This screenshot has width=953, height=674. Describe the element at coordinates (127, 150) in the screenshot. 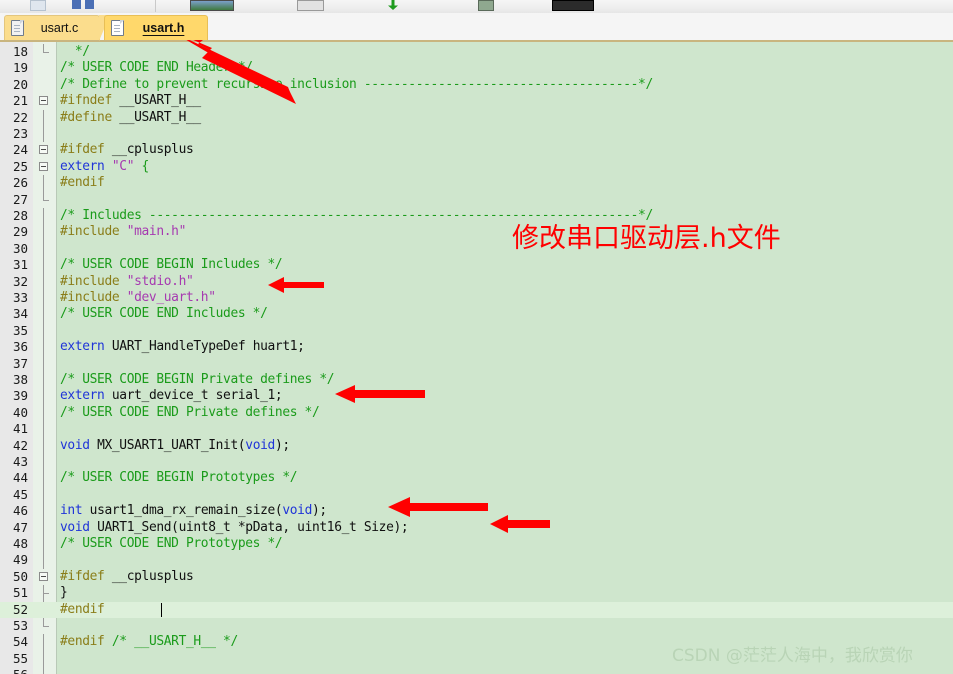

I see `code-text: #ifdef __cplusplus` at that location.